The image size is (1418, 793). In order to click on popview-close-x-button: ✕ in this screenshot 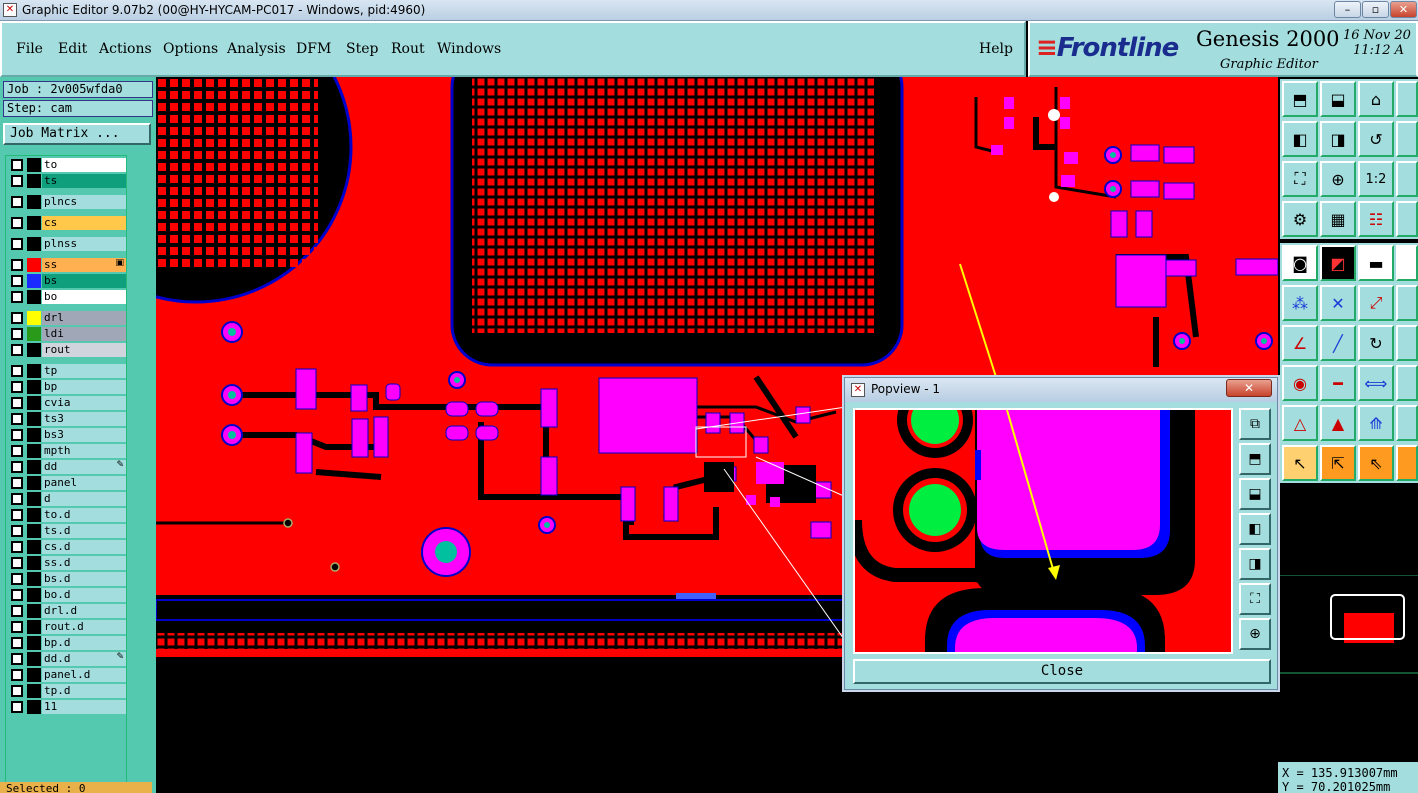, I will do `click(1249, 388)`.